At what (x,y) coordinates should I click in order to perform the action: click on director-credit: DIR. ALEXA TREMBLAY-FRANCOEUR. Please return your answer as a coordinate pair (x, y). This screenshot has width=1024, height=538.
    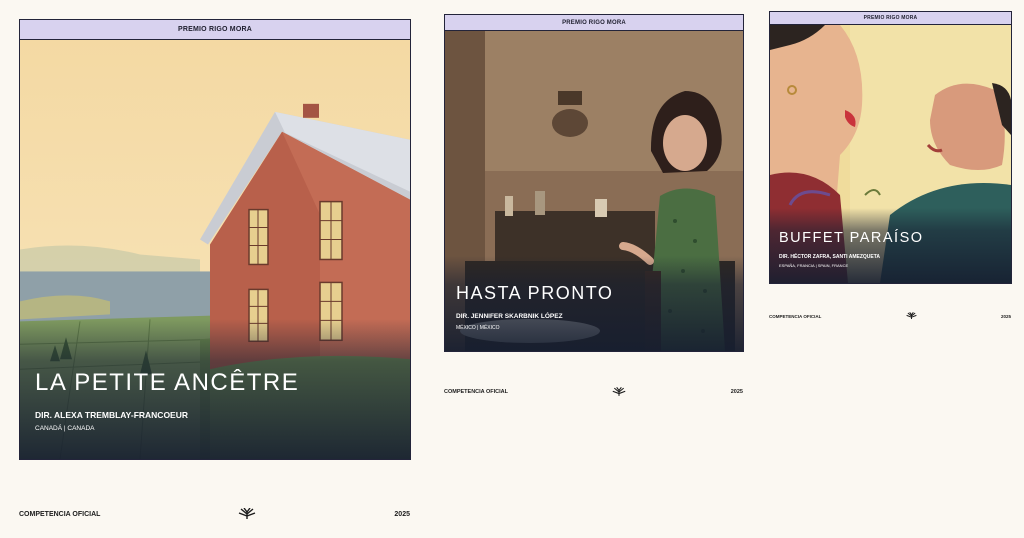
    Looking at the image, I should click on (112, 415).